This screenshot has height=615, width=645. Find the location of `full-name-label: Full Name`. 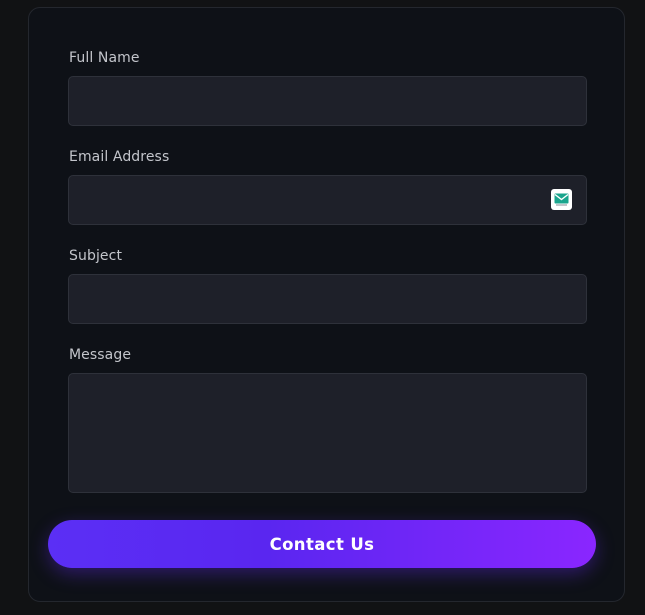

full-name-label: Full Name is located at coordinates (104, 58).